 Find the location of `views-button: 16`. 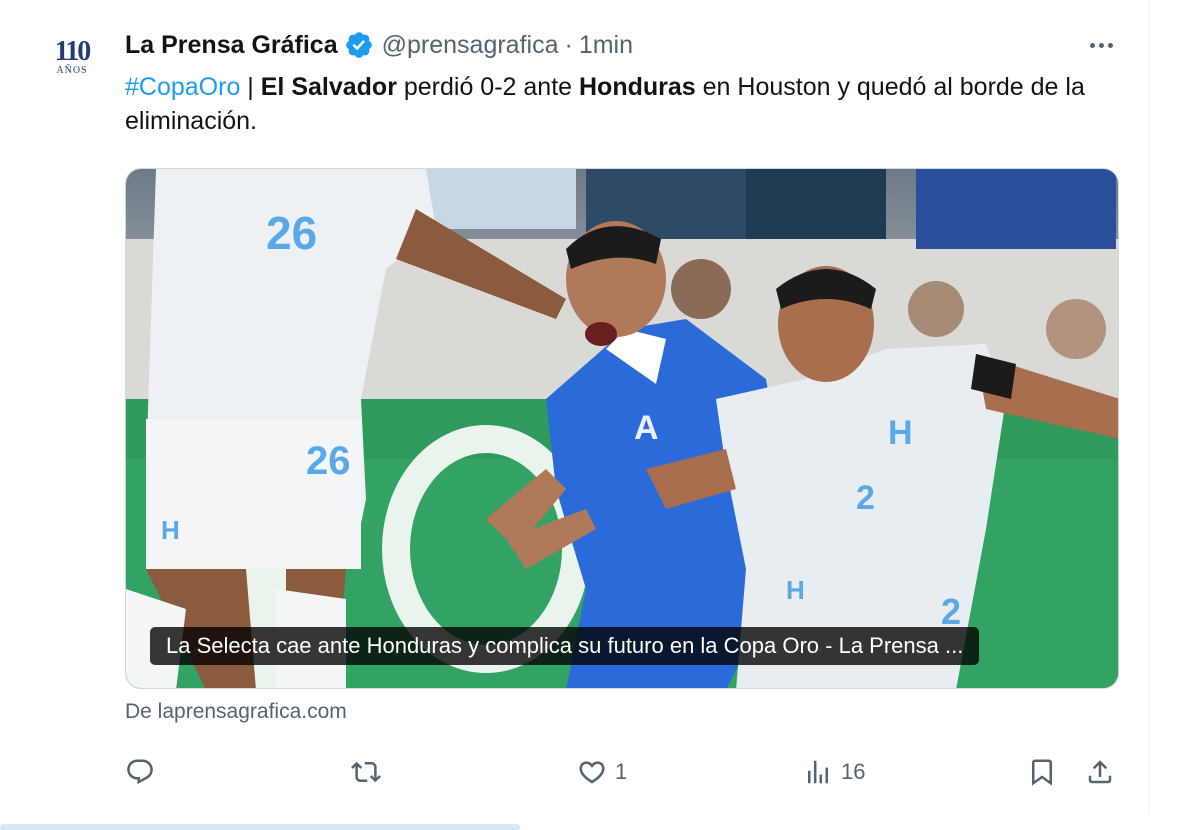

views-button: 16 is located at coordinates (834, 772).